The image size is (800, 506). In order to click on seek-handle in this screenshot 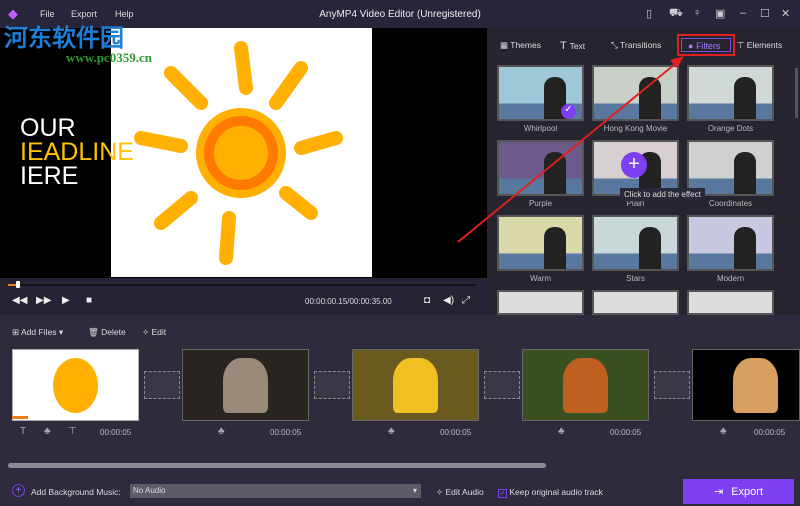, I will do `click(18, 284)`.